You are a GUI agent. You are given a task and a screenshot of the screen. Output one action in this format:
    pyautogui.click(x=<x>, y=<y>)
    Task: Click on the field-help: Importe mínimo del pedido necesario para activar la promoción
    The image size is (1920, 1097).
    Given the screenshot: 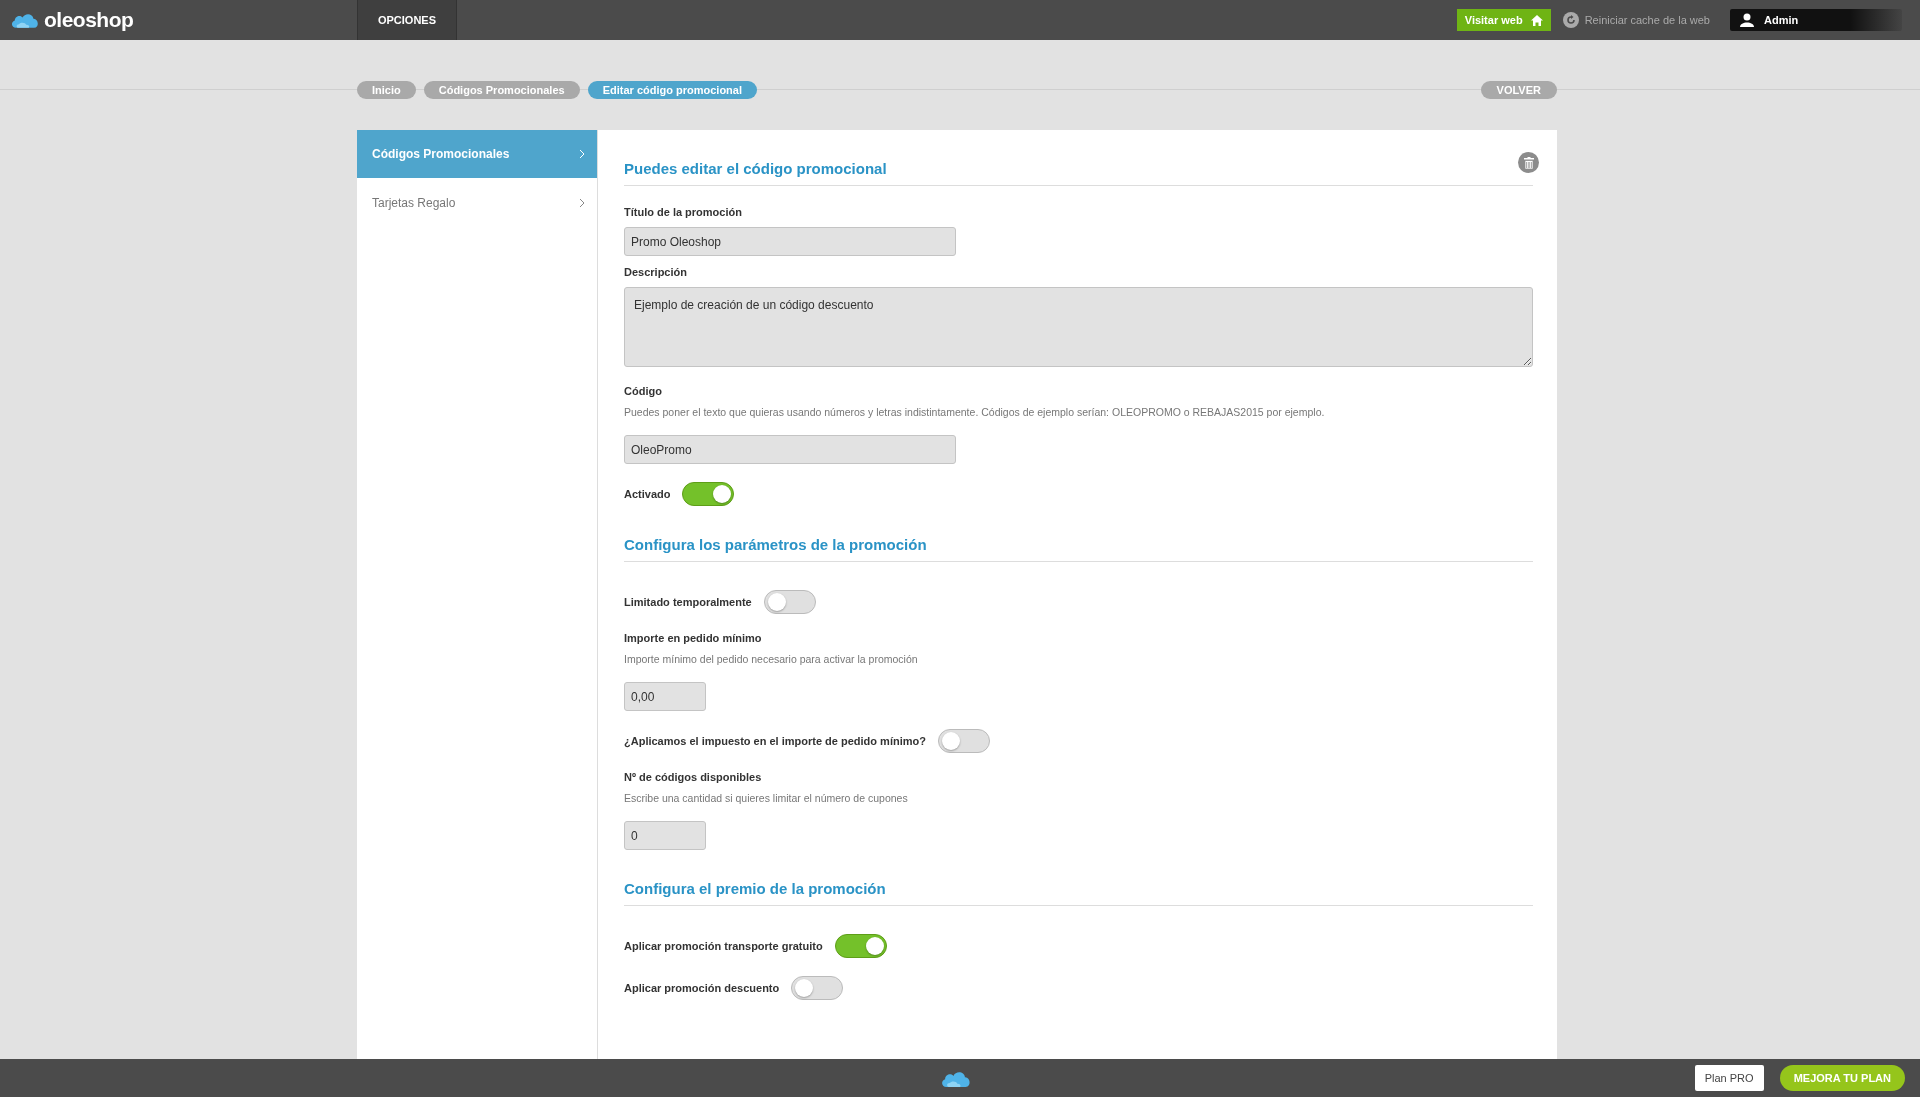 What is the action you would take?
    pyautogui.click(x=771, y=659)
    